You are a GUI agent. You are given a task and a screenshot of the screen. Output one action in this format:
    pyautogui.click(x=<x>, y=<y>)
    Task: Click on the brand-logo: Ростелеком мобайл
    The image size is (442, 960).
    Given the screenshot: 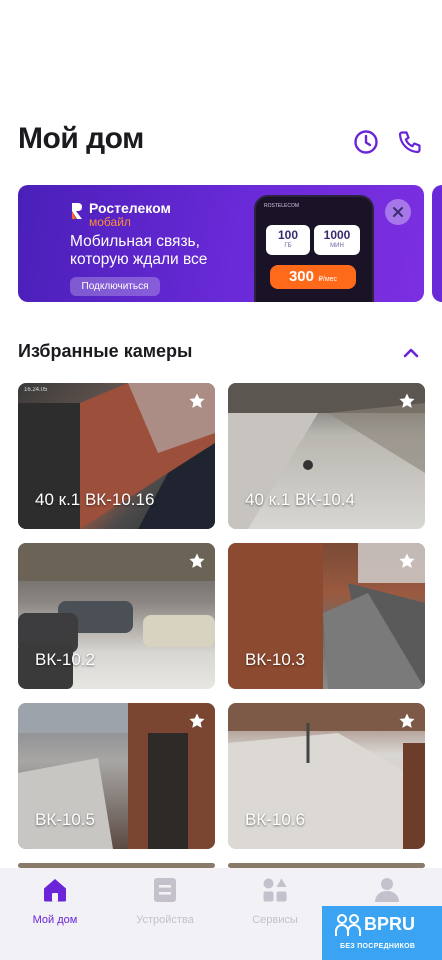 What is the action you would take?
    pyautogui.click(x=120, y=214)
    